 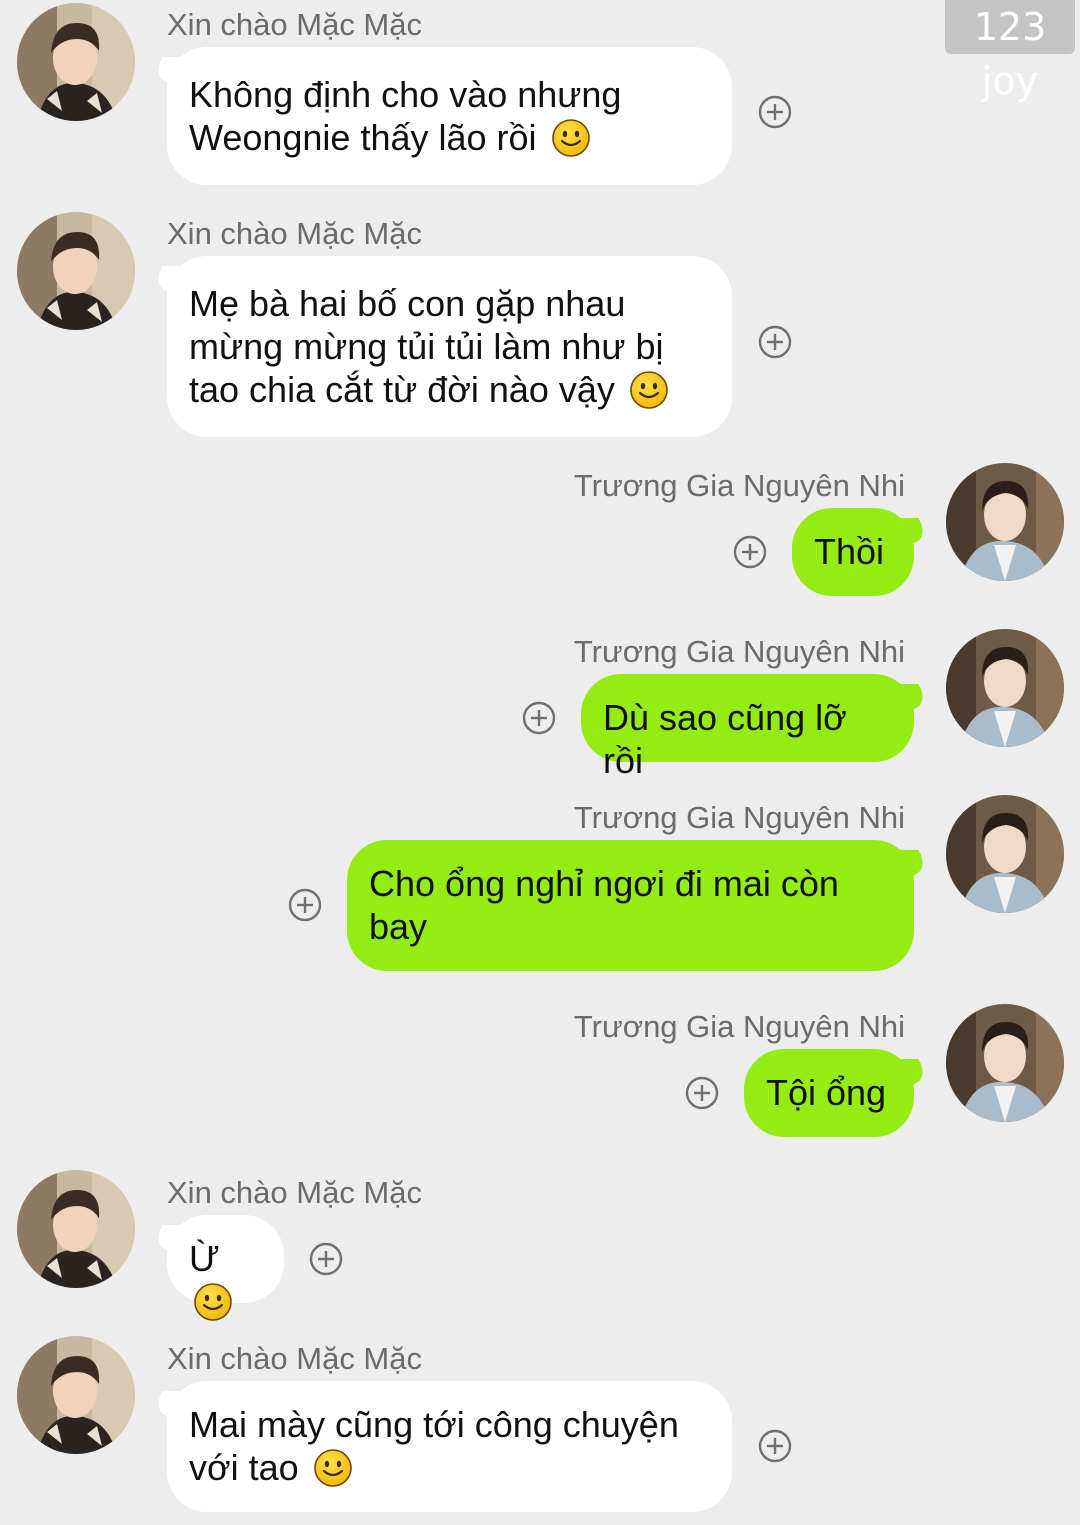 What do you see at coordinates (434, 1424) in the screenshot?
I see `message-line: Mai mày cũng tới công chuyện` at bounding box center [434, 1424].